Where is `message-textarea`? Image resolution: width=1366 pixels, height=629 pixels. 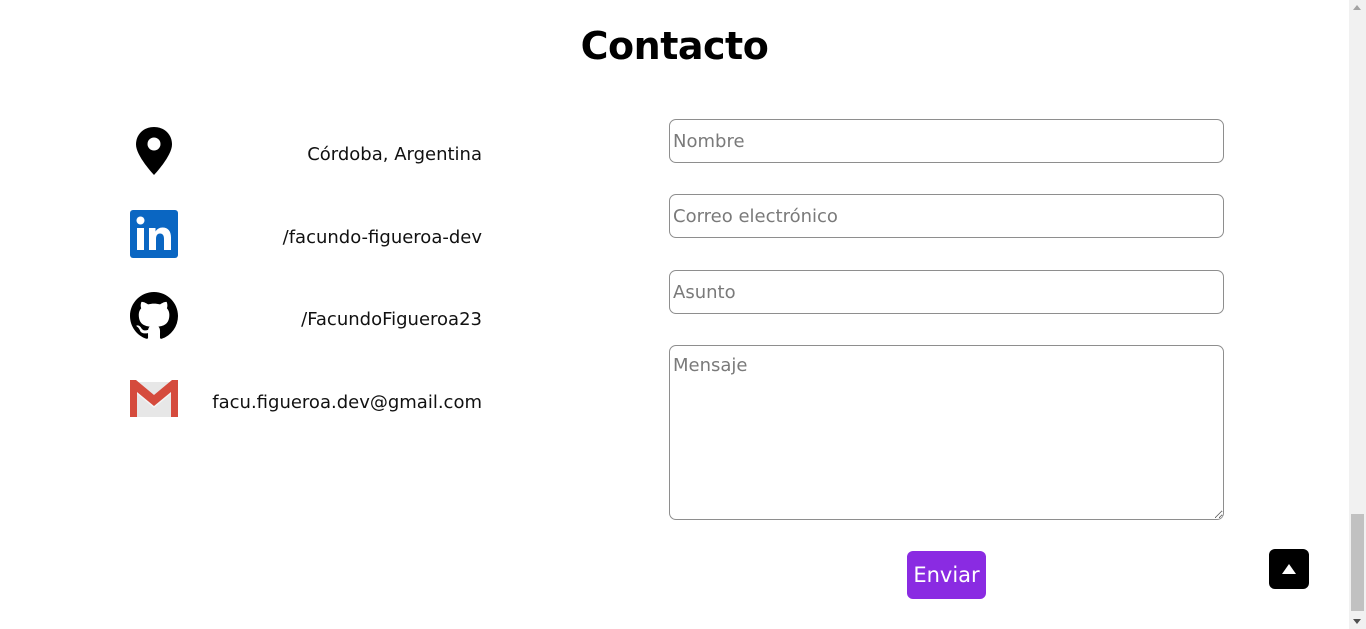
message-textarea is located at coordinates (946, 432).